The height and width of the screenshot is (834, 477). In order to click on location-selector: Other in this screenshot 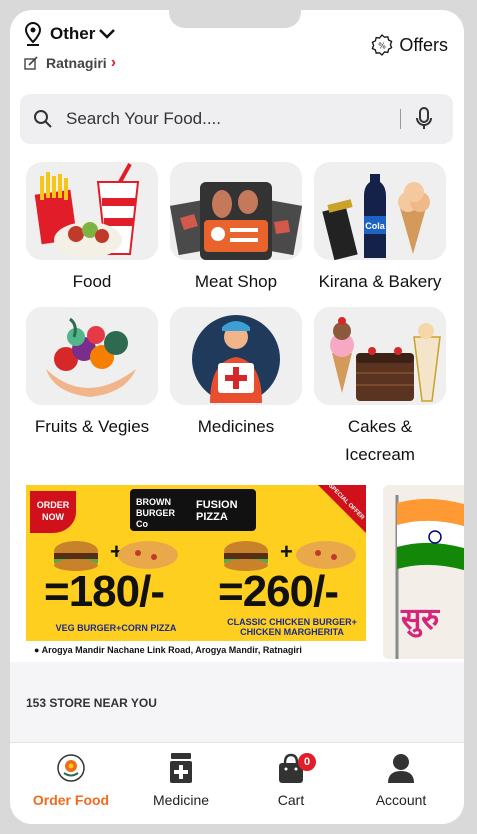, I will do `click(70, 34)`.